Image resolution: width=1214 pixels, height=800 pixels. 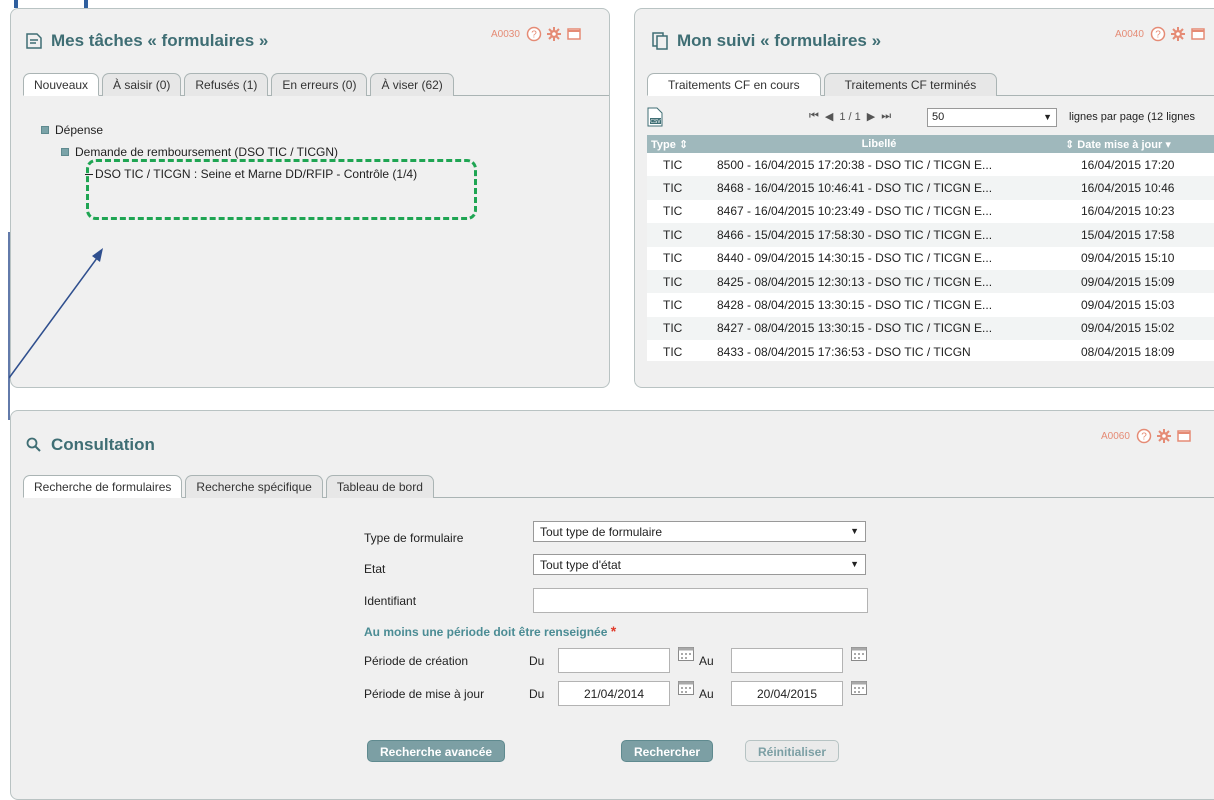 I want to click on panel-code: A0030, so click(x=505, y=34).